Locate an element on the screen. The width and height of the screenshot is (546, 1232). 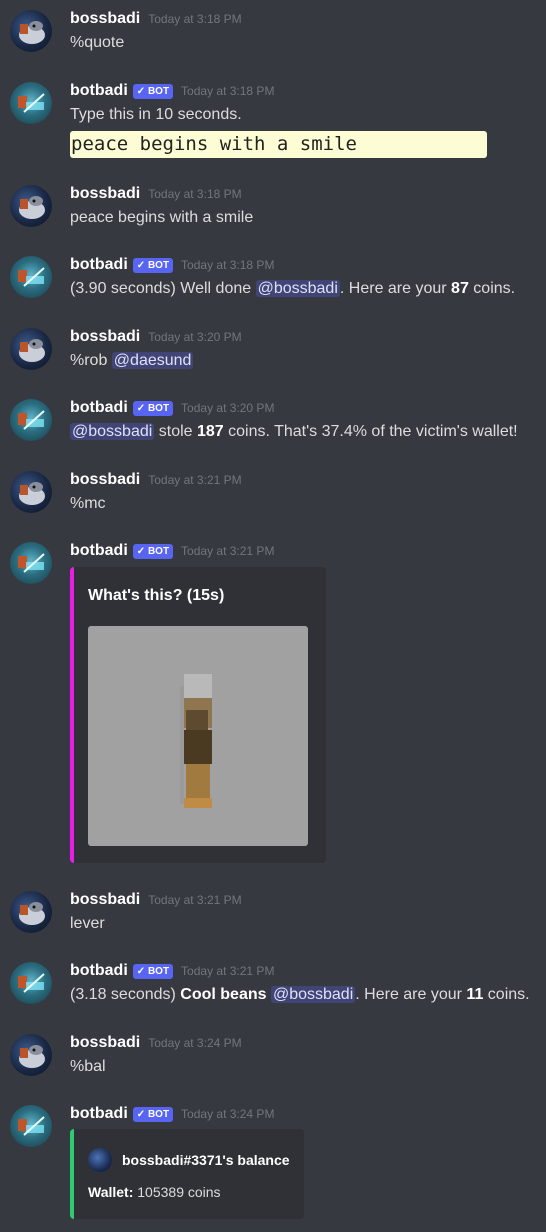
message-9: bossbadi Today at 3:21 PM lever is located at coordinates (273, 913).